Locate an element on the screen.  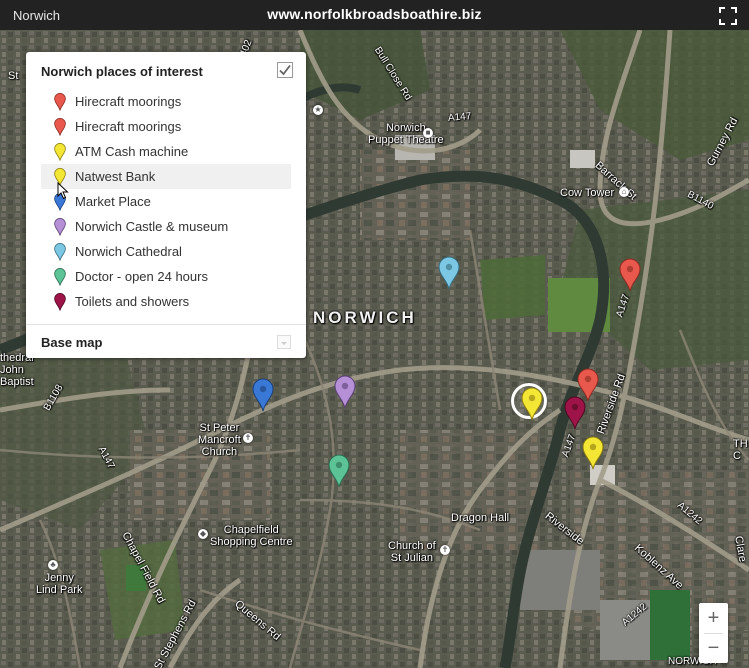
yellow-pin-icon is located at coordinates (60, 152).